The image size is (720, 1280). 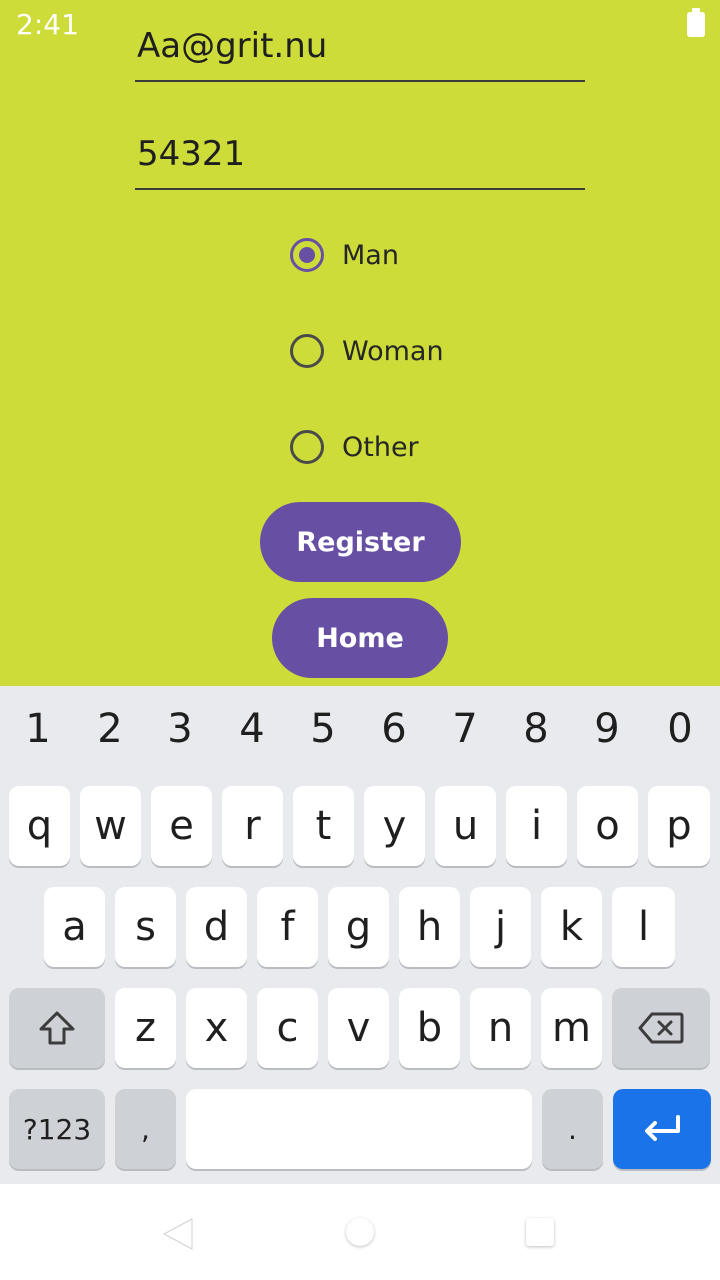 I want to click on backspace-key, so click(x=661, y=1028).